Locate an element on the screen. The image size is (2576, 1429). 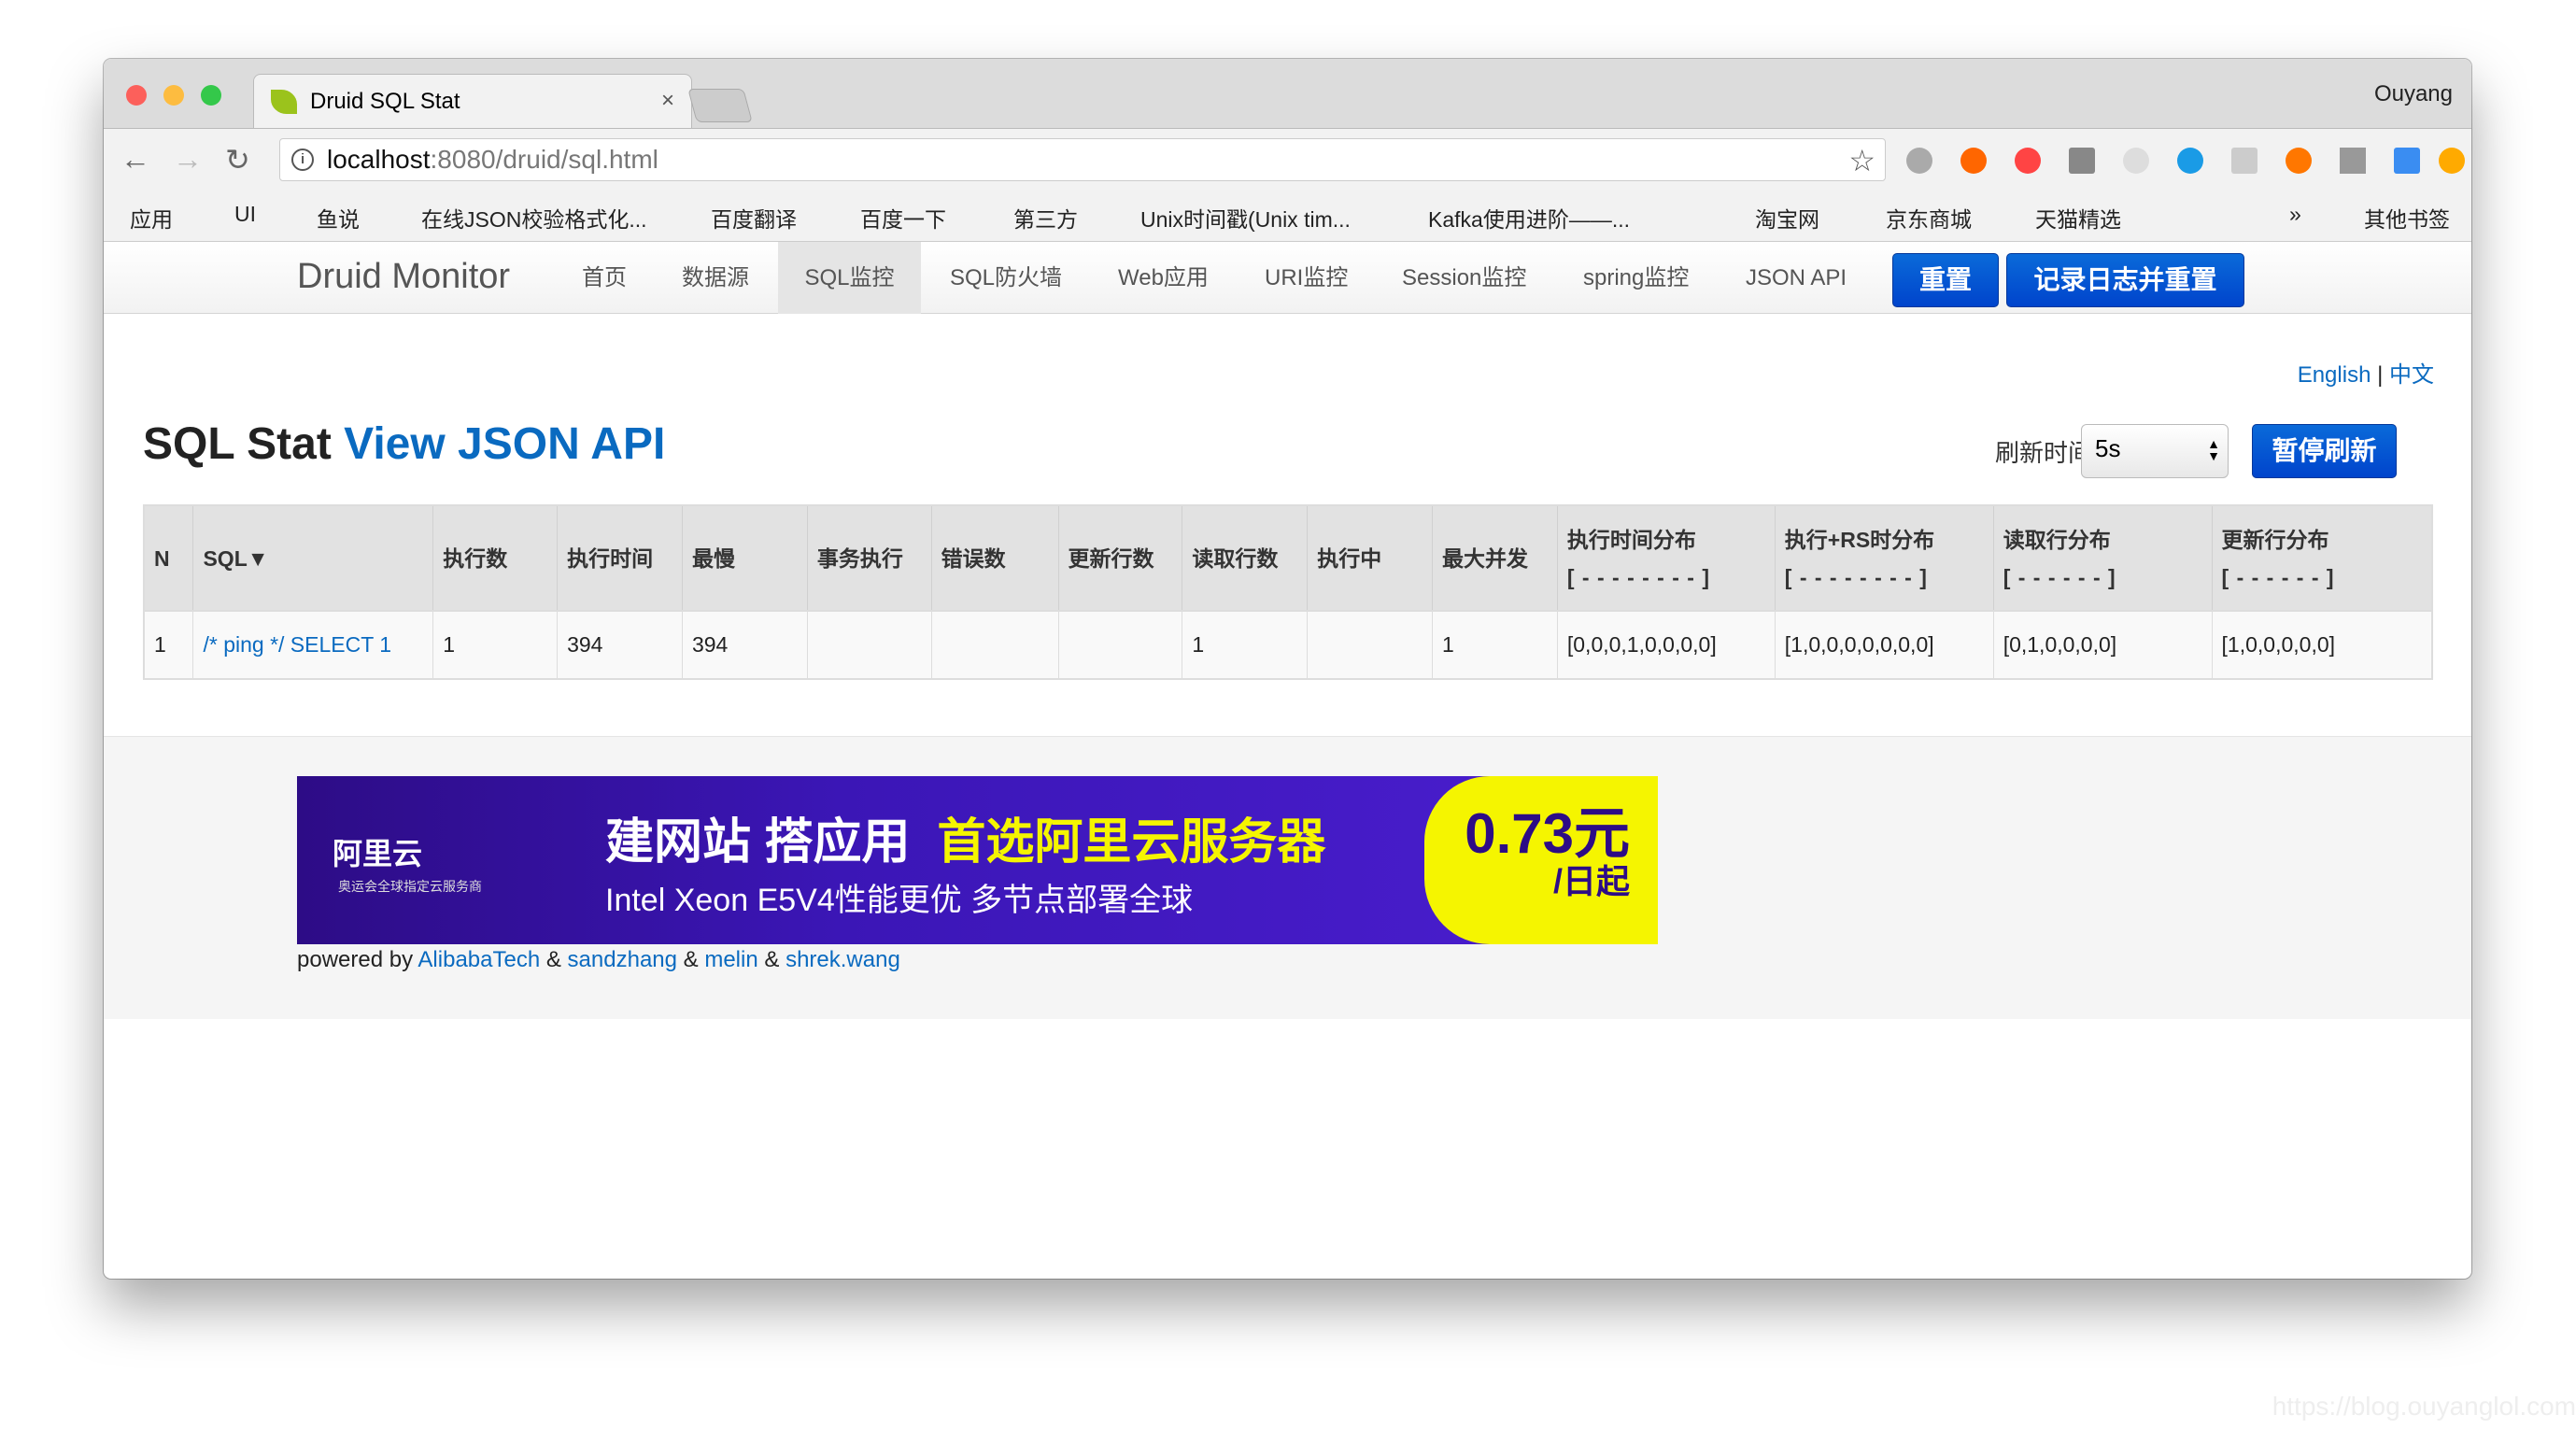
forward-icon: → is located at coordinates (188, 159).